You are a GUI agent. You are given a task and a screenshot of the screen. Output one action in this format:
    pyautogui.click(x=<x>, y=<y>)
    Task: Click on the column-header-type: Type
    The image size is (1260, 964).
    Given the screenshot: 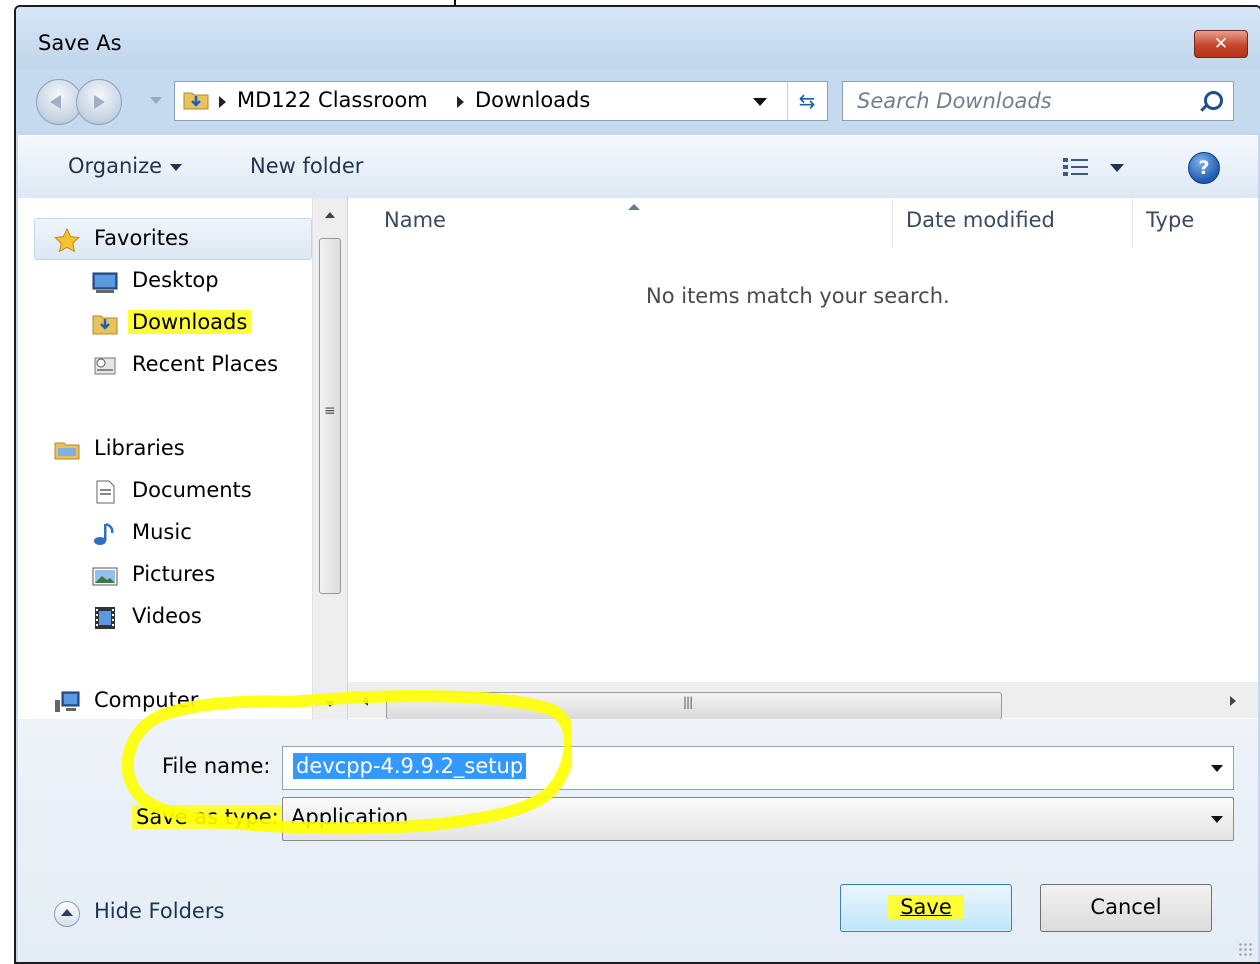 What is the action you would take?
    pyautogui.click(x=1170, y=220)
    